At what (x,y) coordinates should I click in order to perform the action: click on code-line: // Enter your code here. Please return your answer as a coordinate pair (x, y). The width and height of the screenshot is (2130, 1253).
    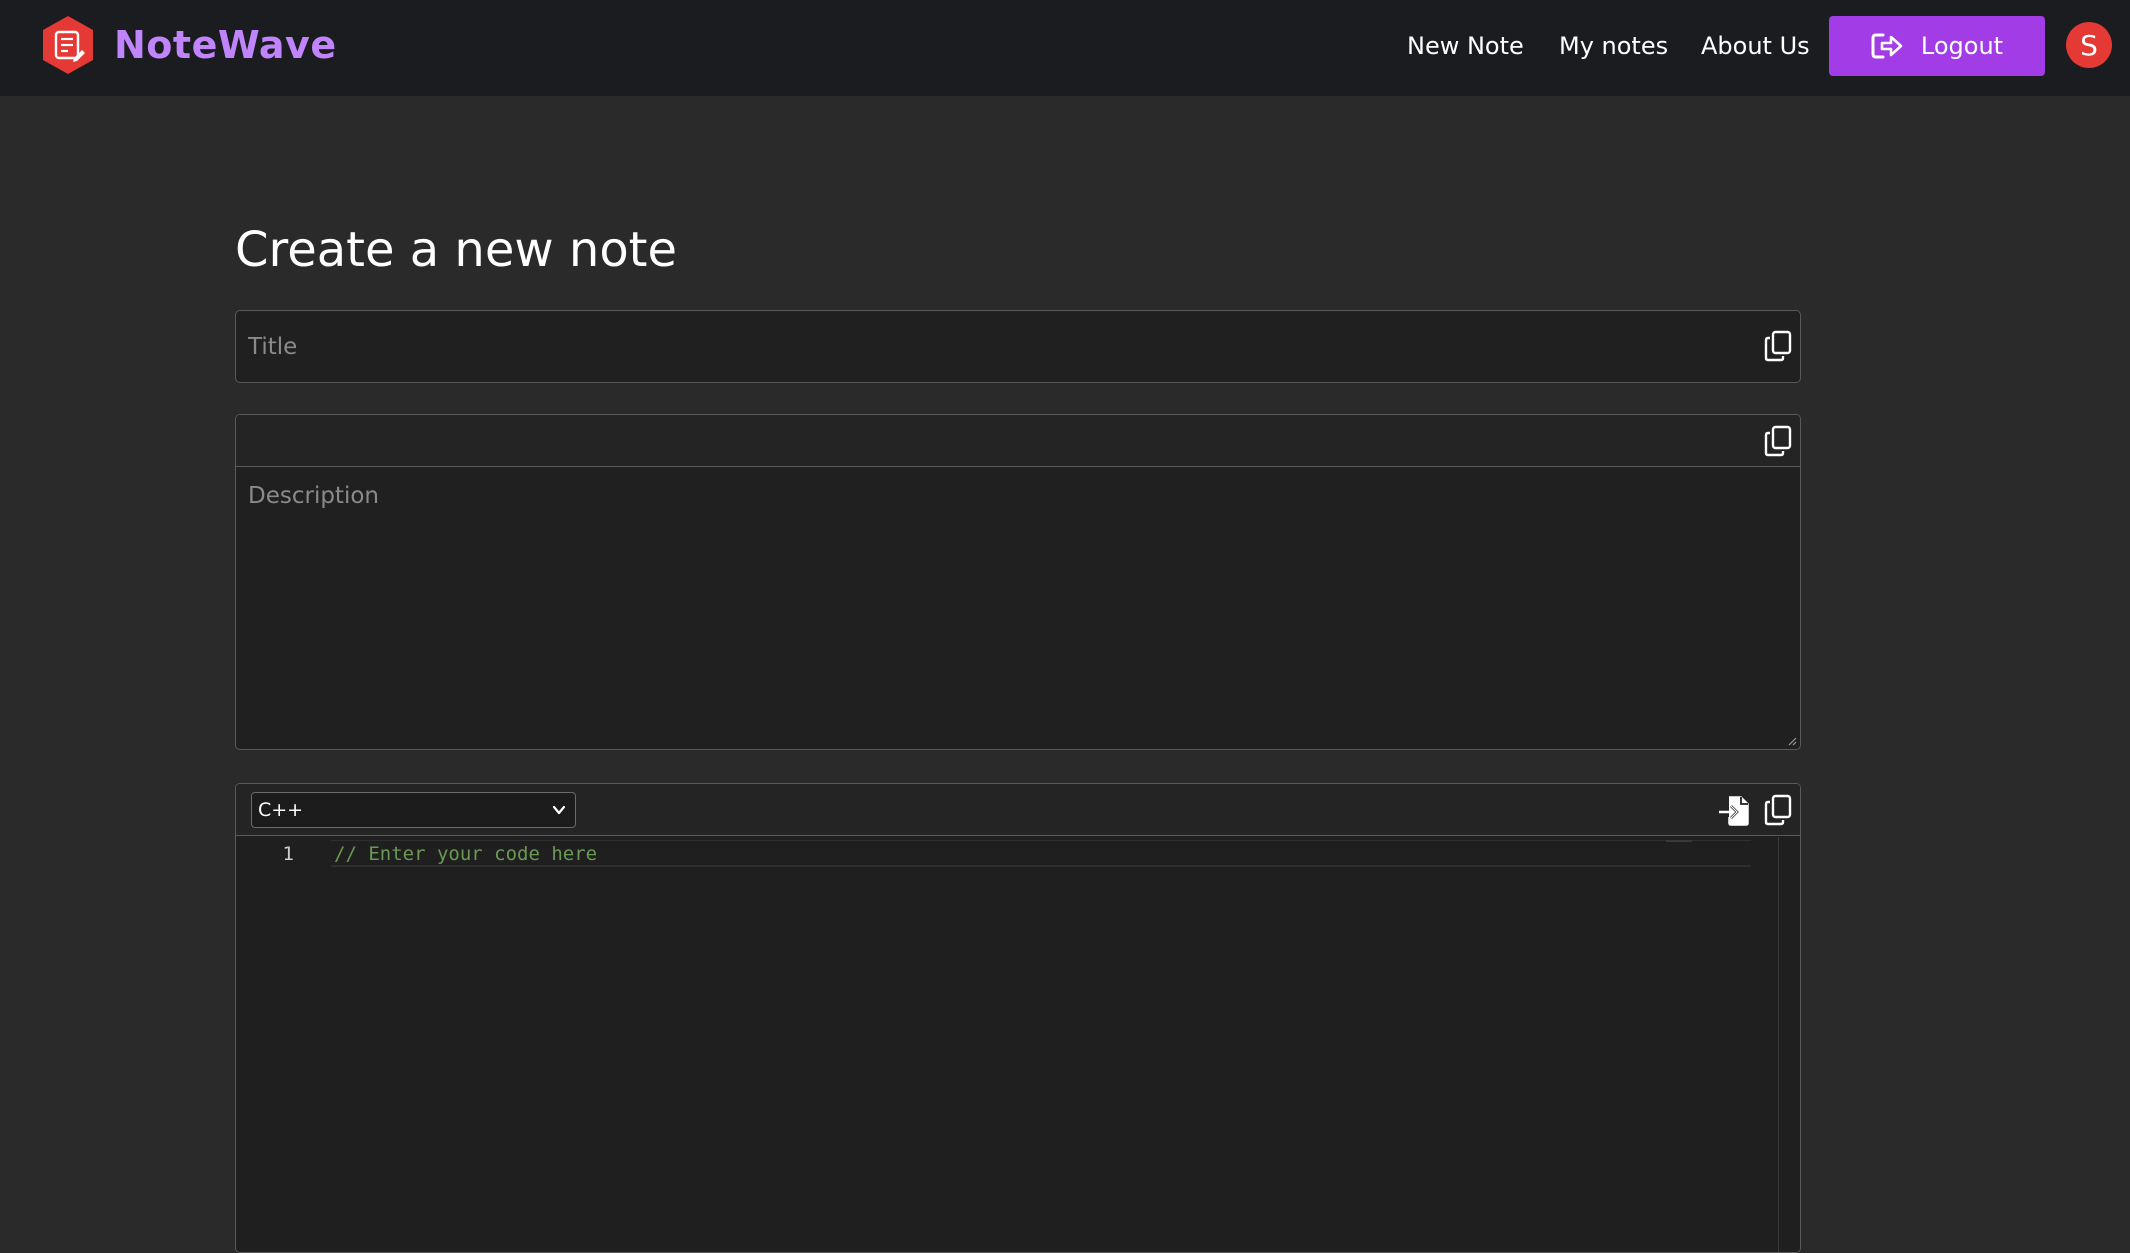
    Looking at the image, I should click on (466, 854).